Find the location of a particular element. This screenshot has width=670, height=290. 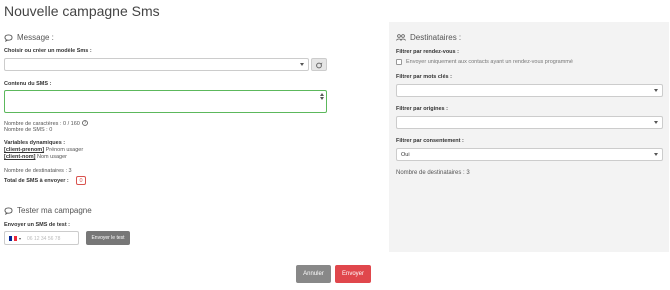

send-button: Envoyer is located at coordinates (353, 274).